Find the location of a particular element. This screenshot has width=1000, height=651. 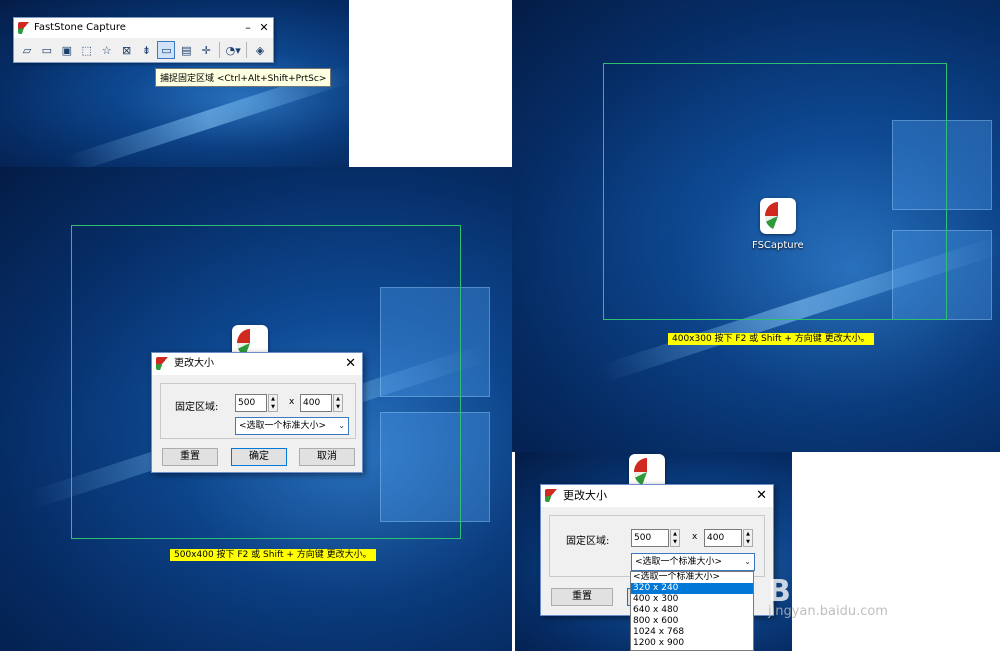

capture-window-icon: ▭ is located at coordinates (47, 50).